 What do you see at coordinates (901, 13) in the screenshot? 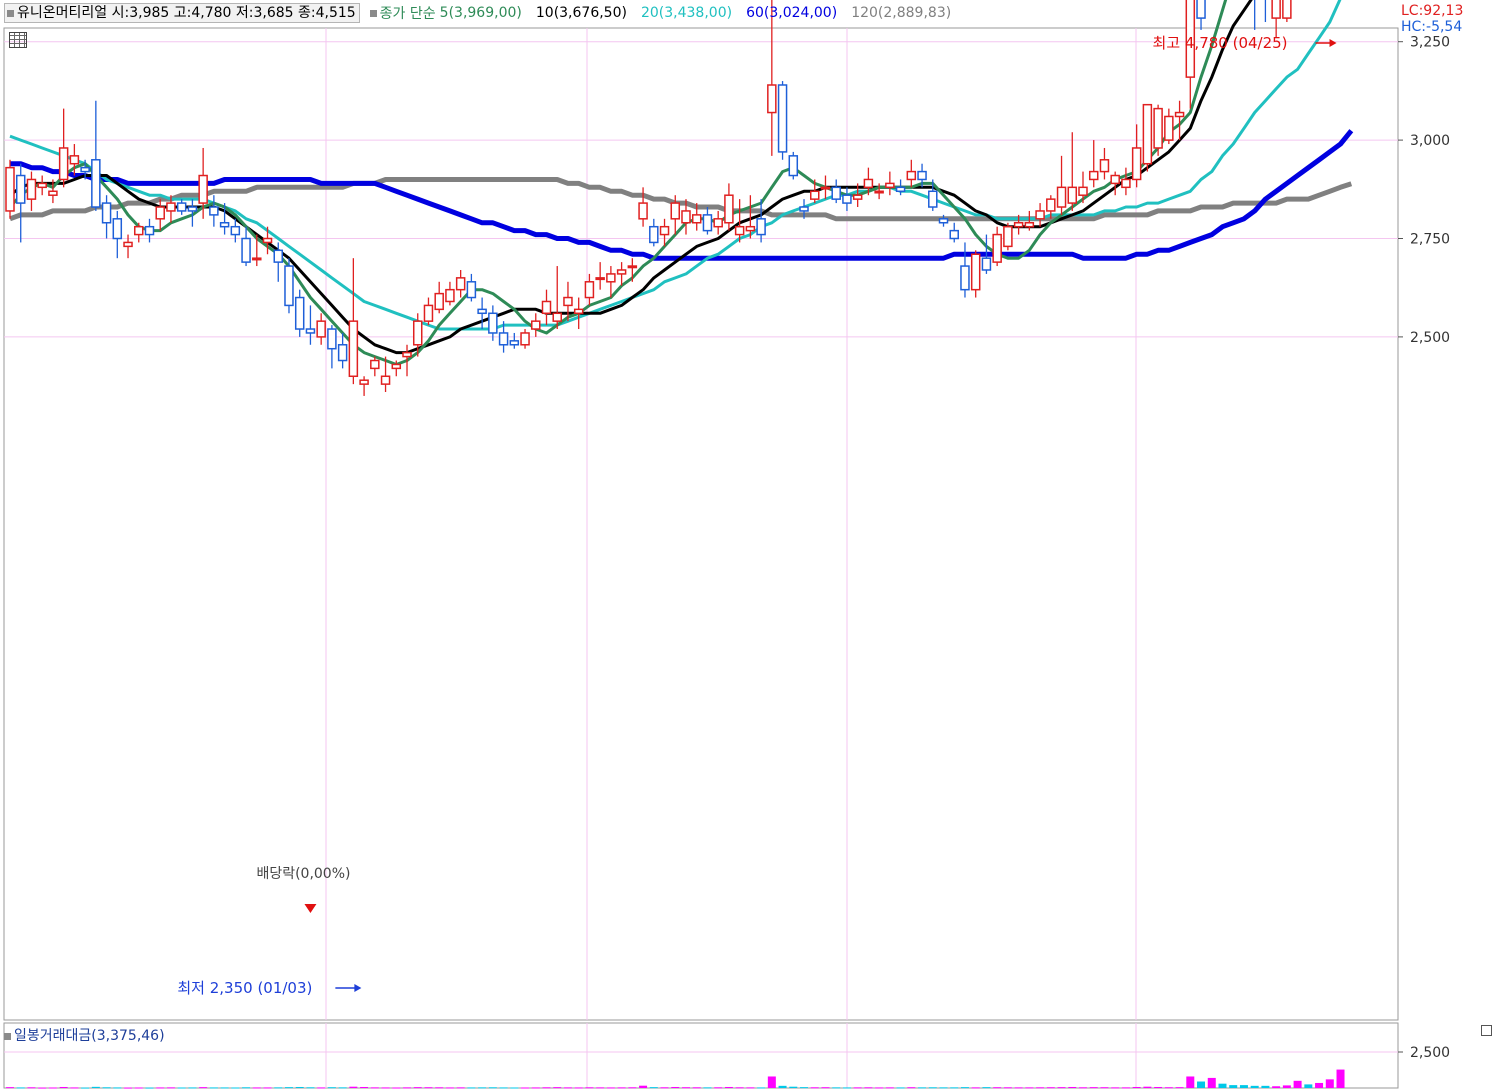
I see `ma120-legend: 120(2,889,83)` at bounding box center [901, 13].